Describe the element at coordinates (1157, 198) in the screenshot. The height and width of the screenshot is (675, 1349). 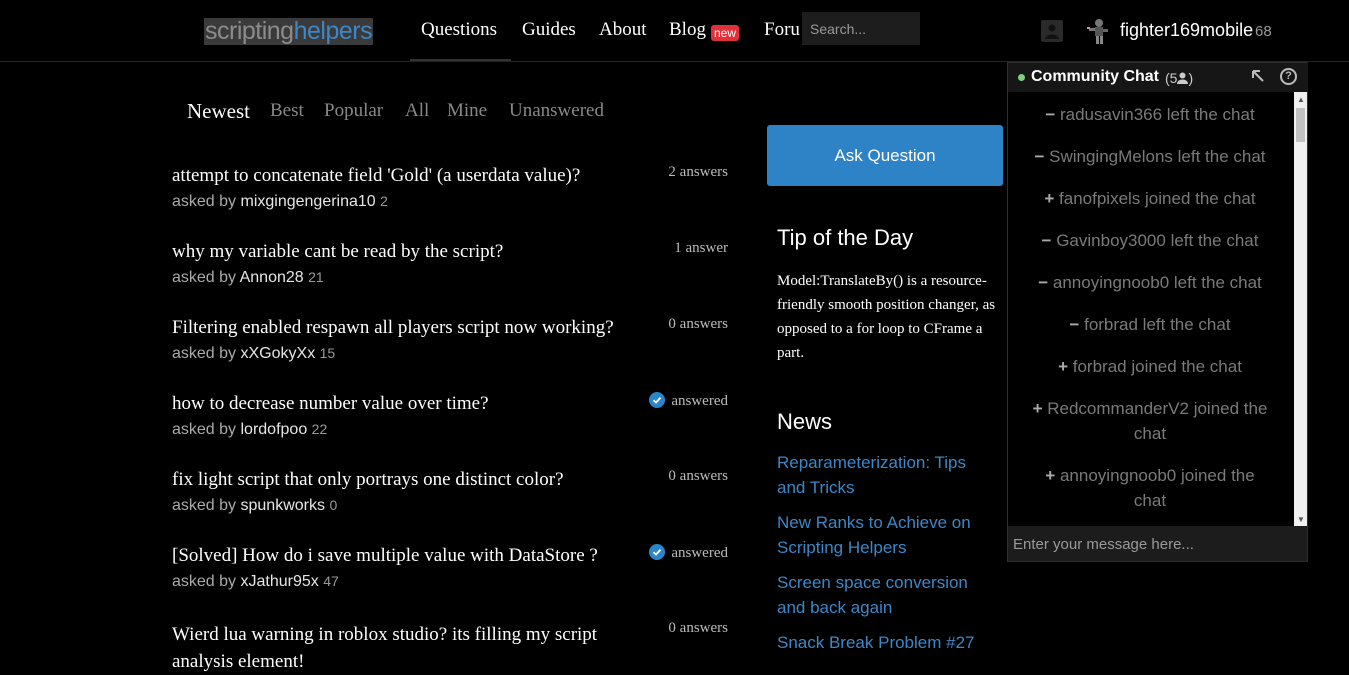
I see `chat-message-text: fanofpixels joined the chat` at that location.